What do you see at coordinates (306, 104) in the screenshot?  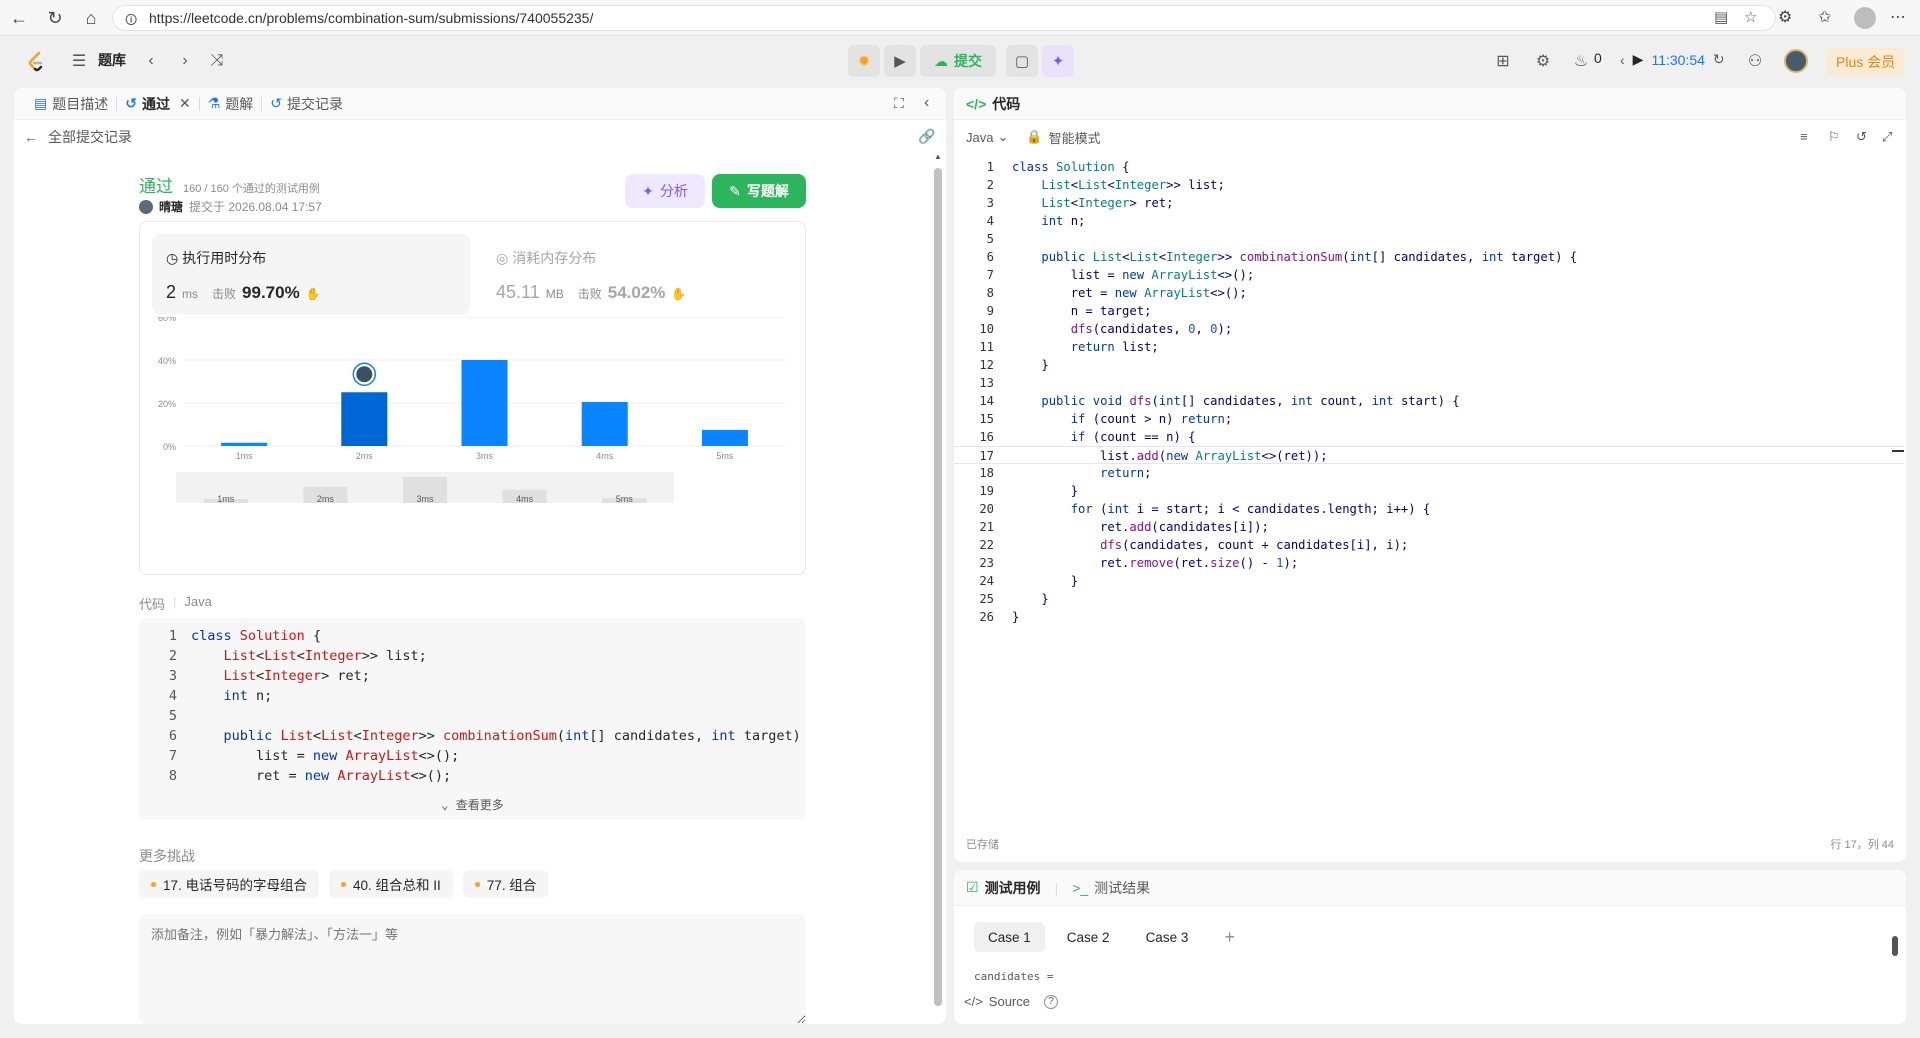 I see `tab-submissions: ↺ 提交记录` at bounding box center [306, 104].